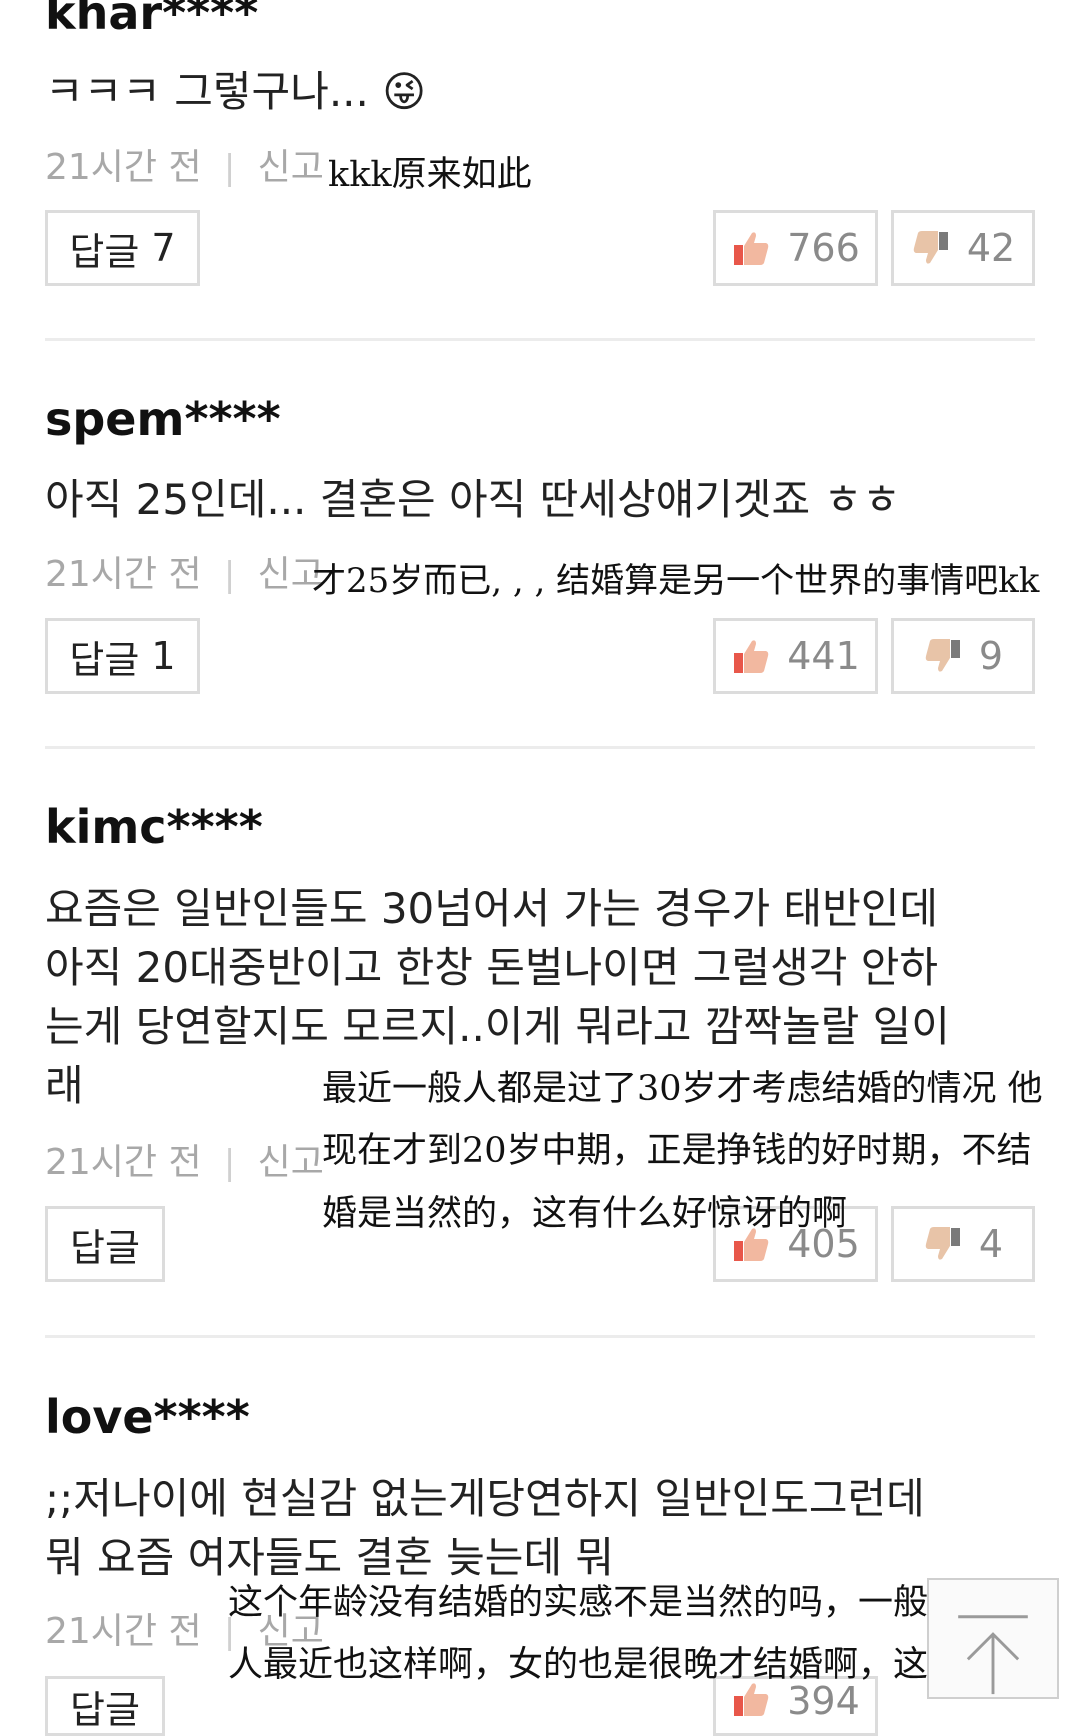 This screenshot has height=1736, width=1080. Describe the element at coordinates (163, 419) in the screenshot. I see `comment-username: spem****` at that location.